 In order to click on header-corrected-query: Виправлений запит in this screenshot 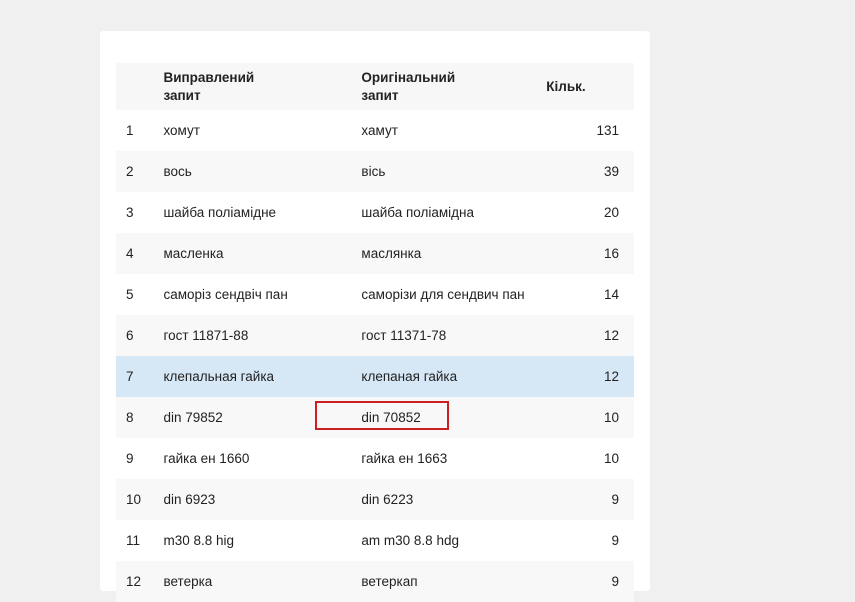, I will do `click(262, 86)`.